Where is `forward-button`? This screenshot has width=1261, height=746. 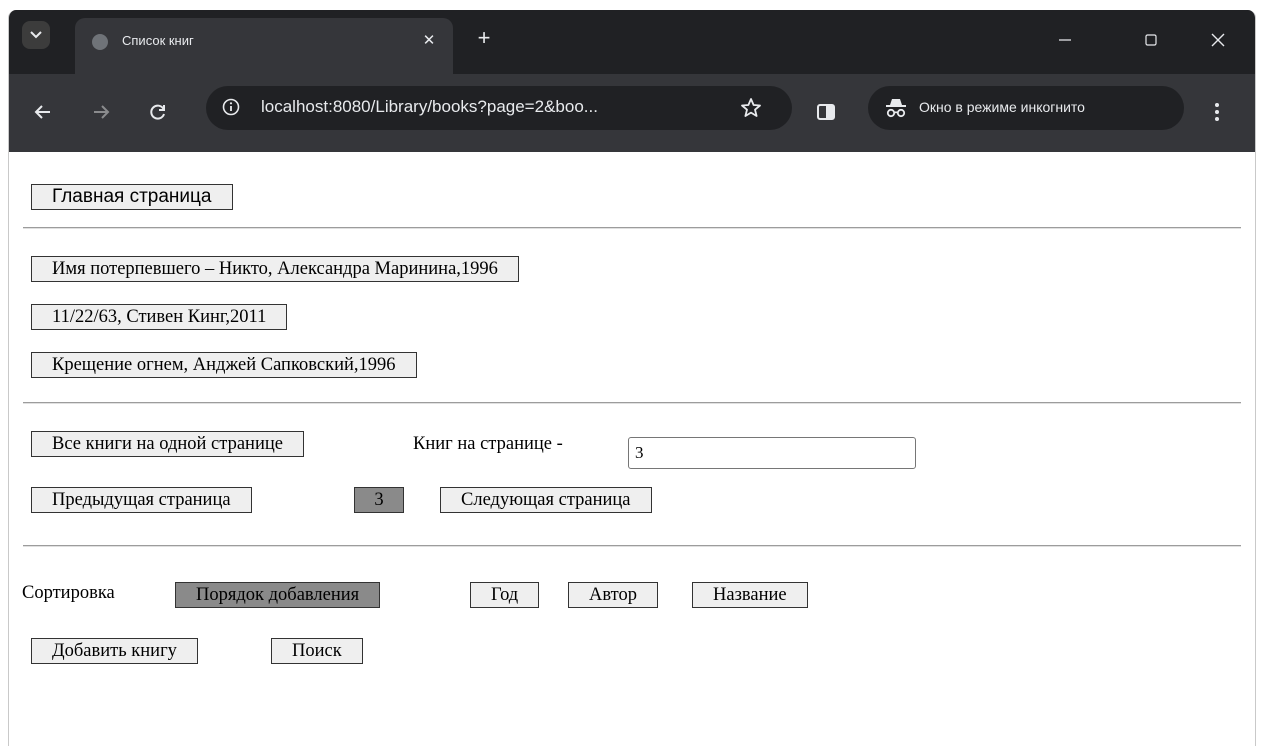 forward-button is located at coordinates (101, 112).